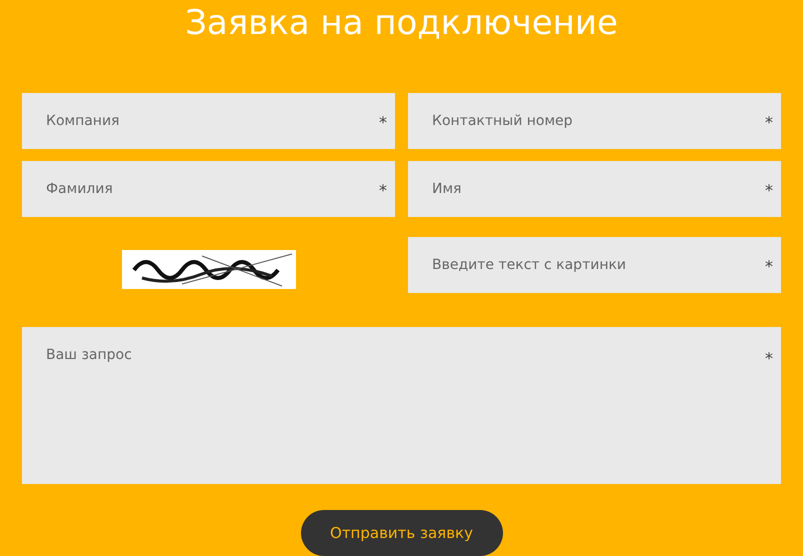  Describe the element at coordinates (401, 533) in the screenshot. I see `submit-button: Отправить заявку` at that location.